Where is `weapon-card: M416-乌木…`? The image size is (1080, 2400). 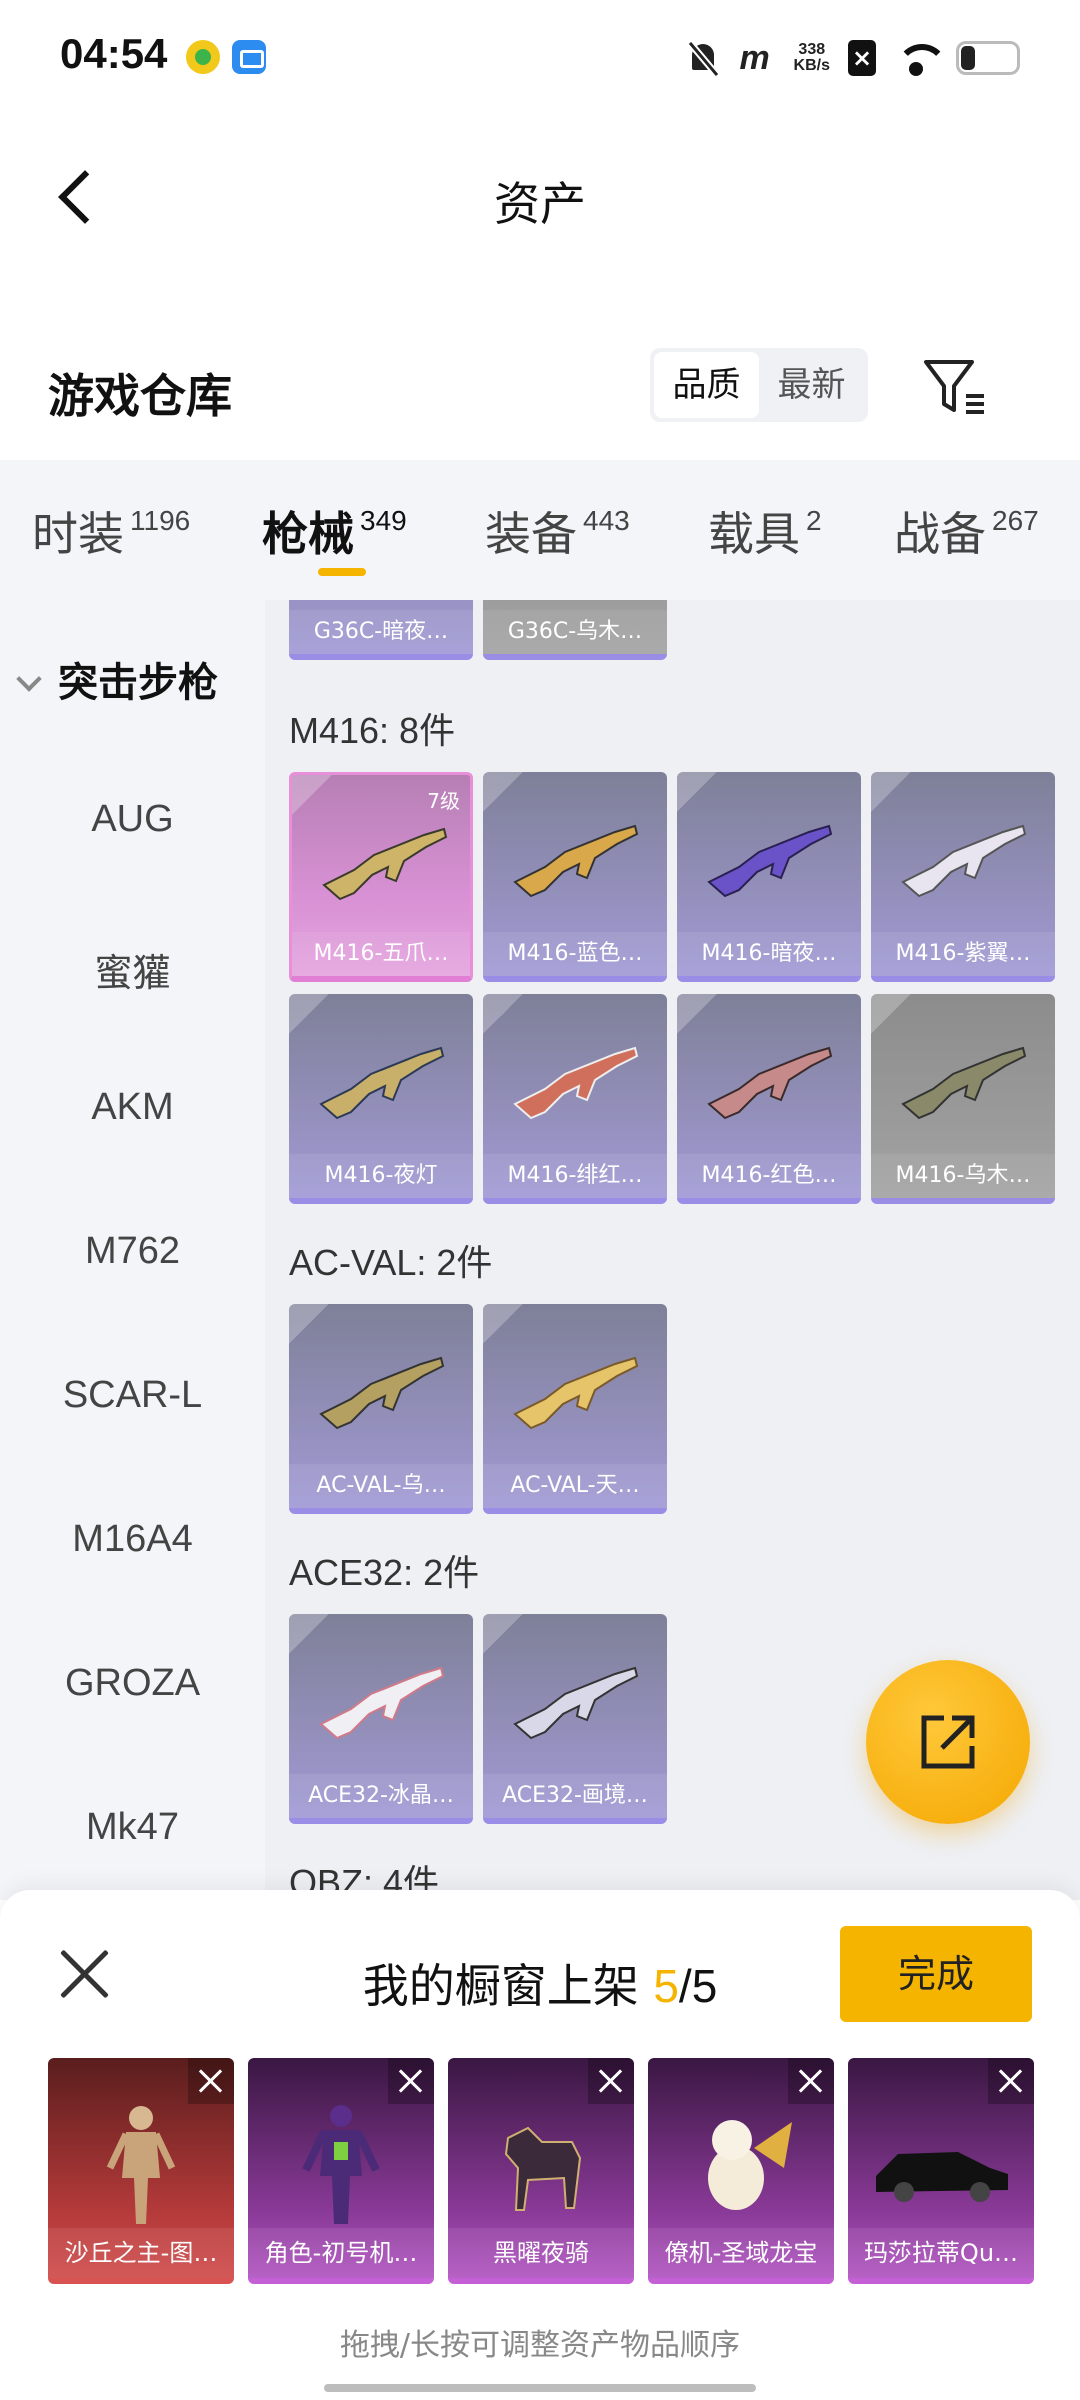
weapon-card: M416-乌木… is located at coordinates (963, 1099).